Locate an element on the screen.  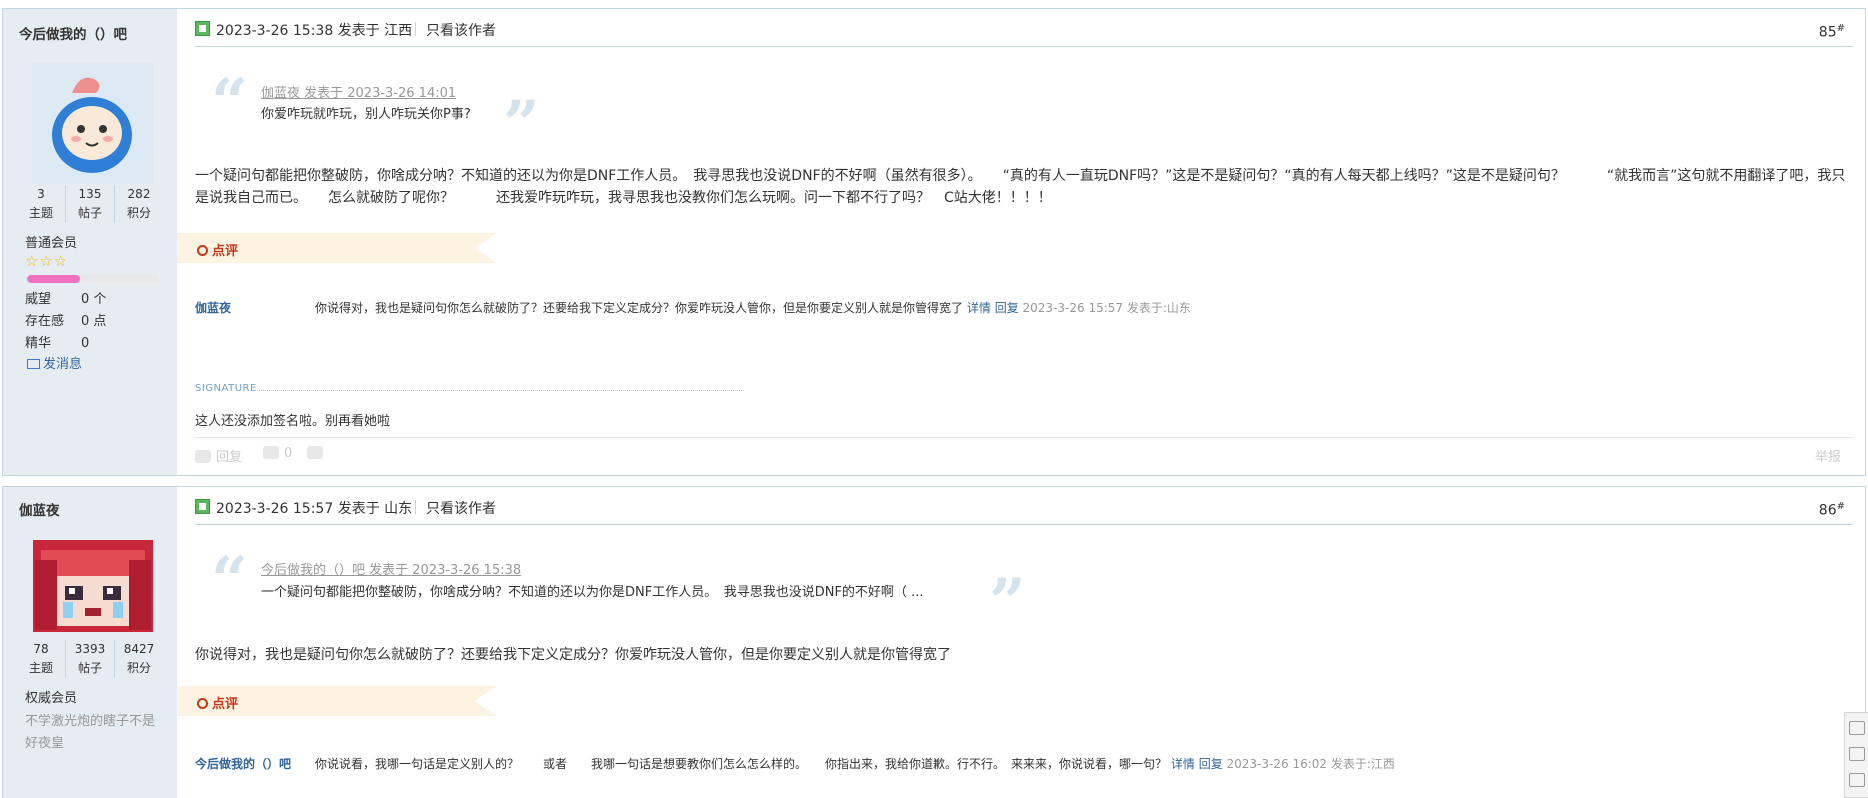
author-attributes: 威望 0 个 存在感 0 点 精华 0 is located at coordinates (65, 322).